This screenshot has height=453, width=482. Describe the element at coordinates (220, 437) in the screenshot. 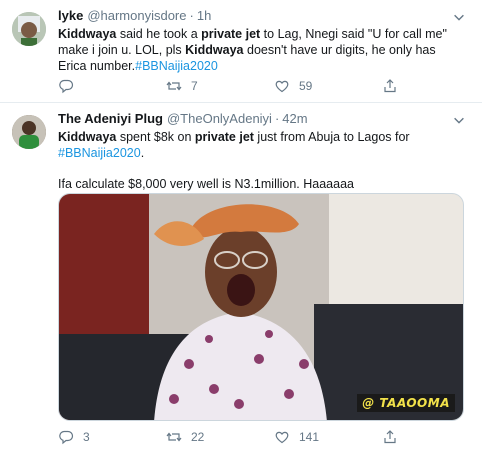

I see `retweet-button: 22` at that location.